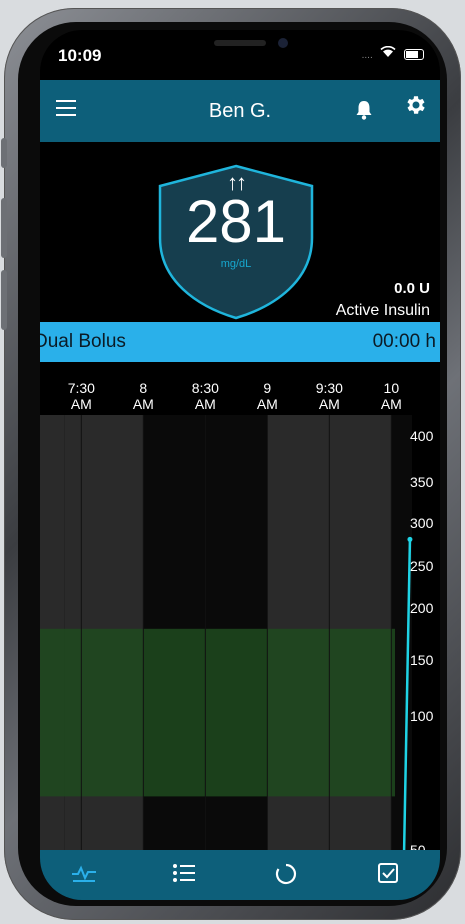  Describe the element at coordinates (382, 310) in the screenshot. I see `active-insulin-label: Active Insulin` at that location.